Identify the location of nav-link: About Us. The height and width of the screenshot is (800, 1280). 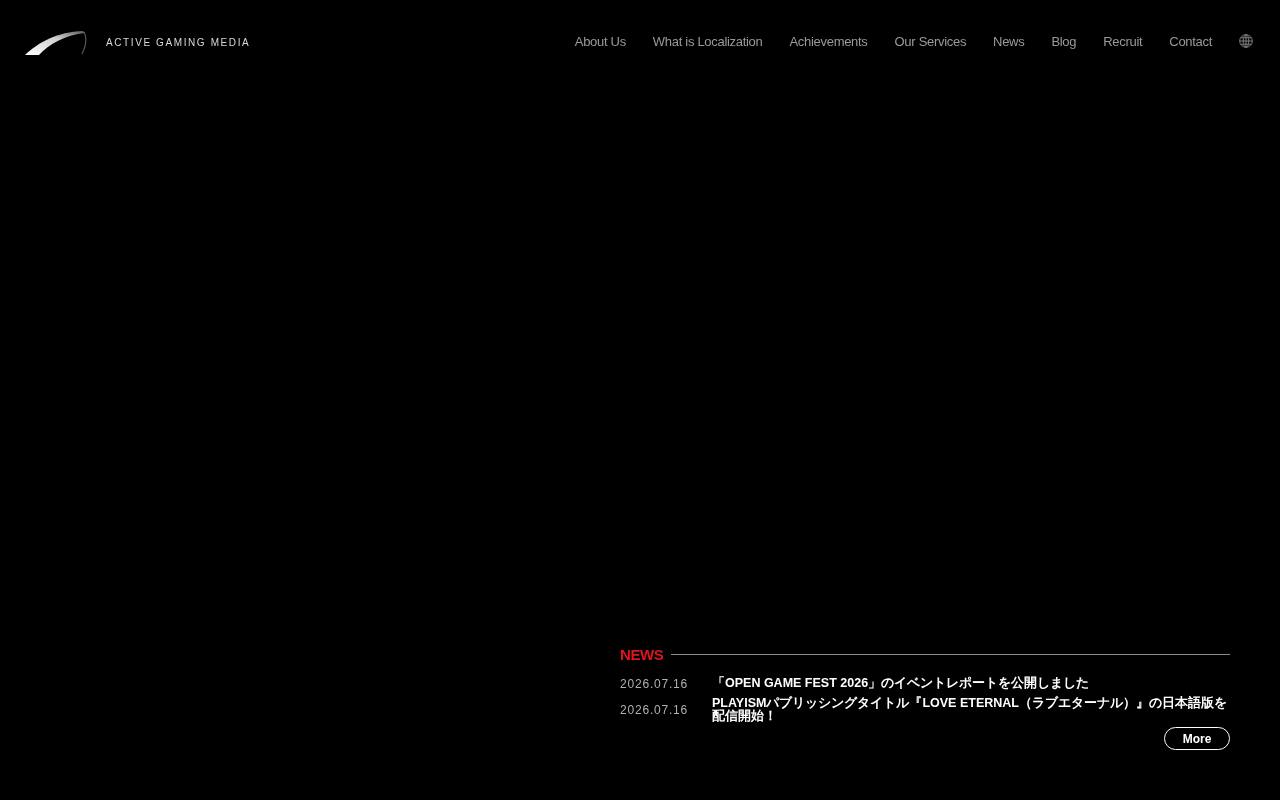
(600, 41).